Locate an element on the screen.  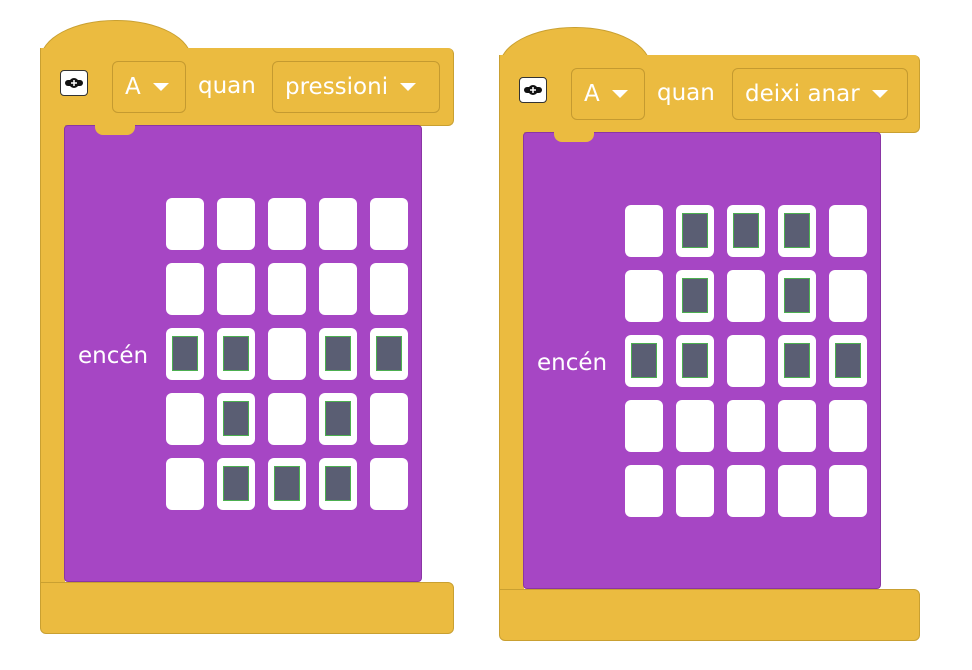
event-dropdown: deixi anar is located at coordinates (820, 94).